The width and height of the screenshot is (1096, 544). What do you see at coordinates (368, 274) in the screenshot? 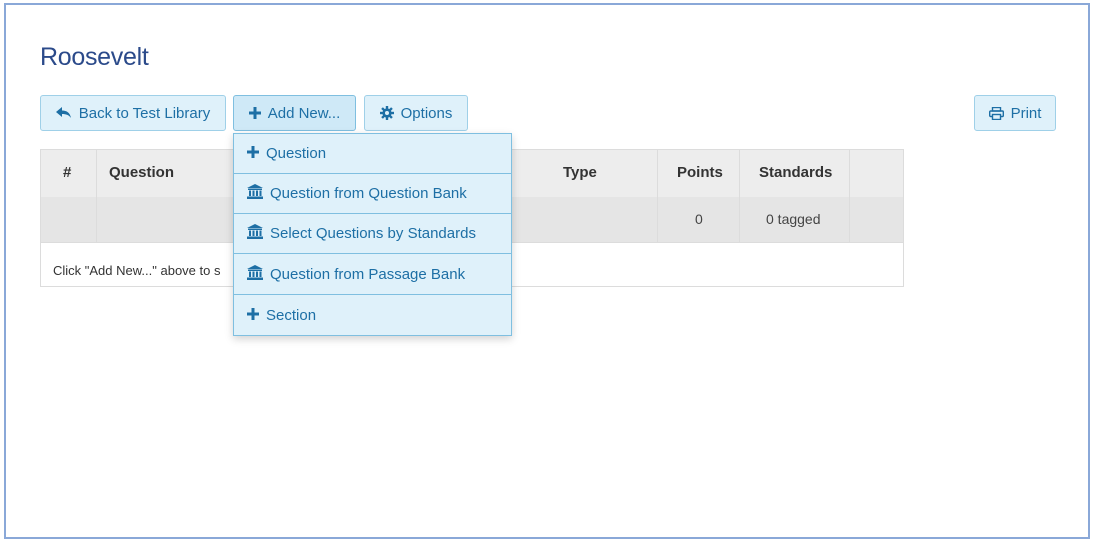
I see `menu-item-label: Question from Passage Bank` at bounding box center [368, 274].